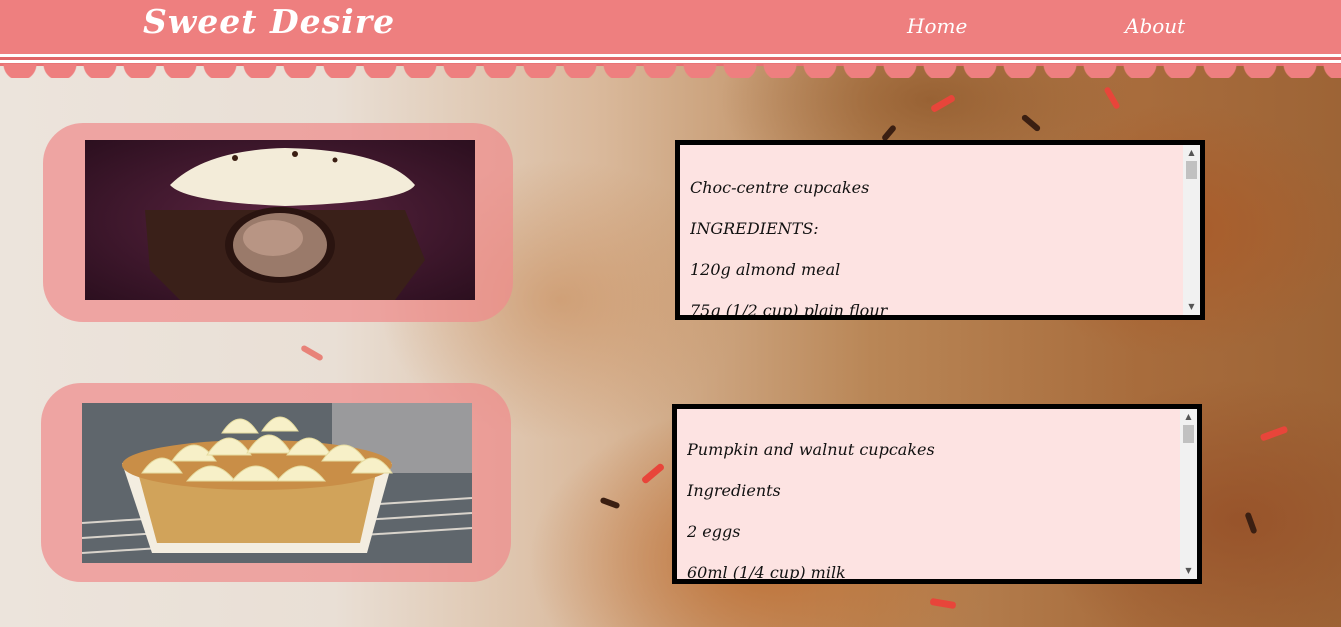 The image size is (1341, 627). I want to click on pumpkin-cupcake-image, so click(277, 483).